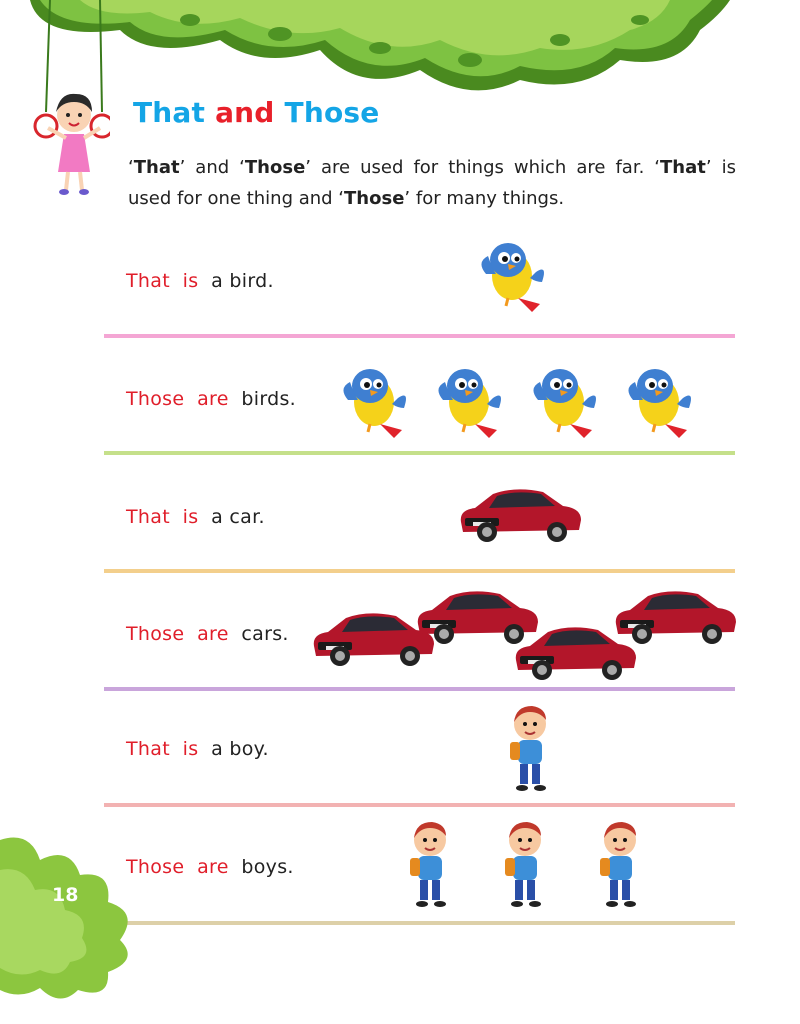 This screenshot has width=800, height=1024. Describe the element at coordinates (64, 918) in the screenshot. I see `leaf-page-badge` at that location.